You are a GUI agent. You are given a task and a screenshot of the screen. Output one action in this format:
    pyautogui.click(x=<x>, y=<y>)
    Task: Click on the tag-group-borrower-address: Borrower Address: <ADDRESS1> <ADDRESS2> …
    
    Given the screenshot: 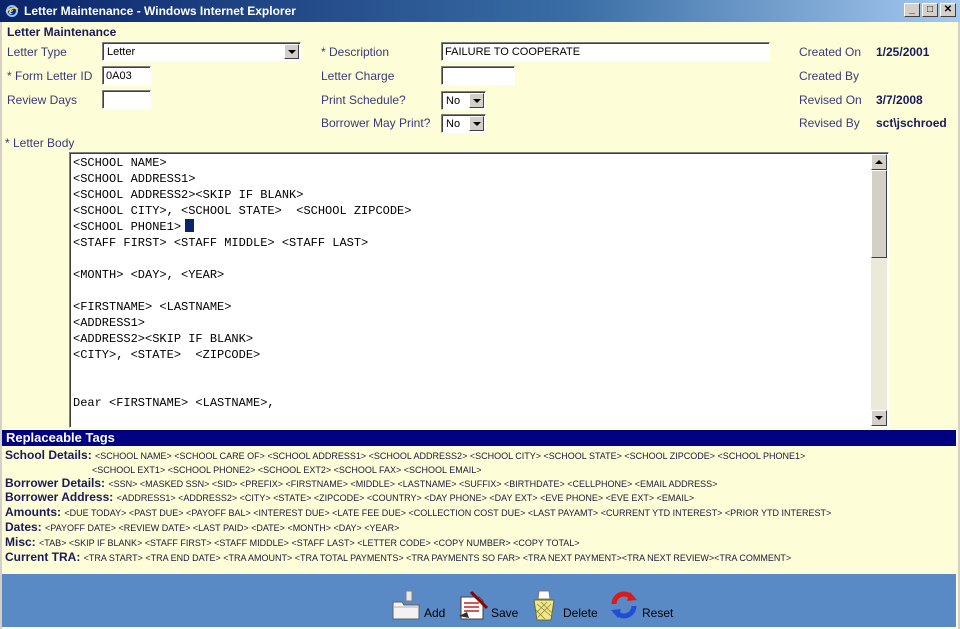 What is the action you would take?
    pyautogui.click(x=480, y=497)
    